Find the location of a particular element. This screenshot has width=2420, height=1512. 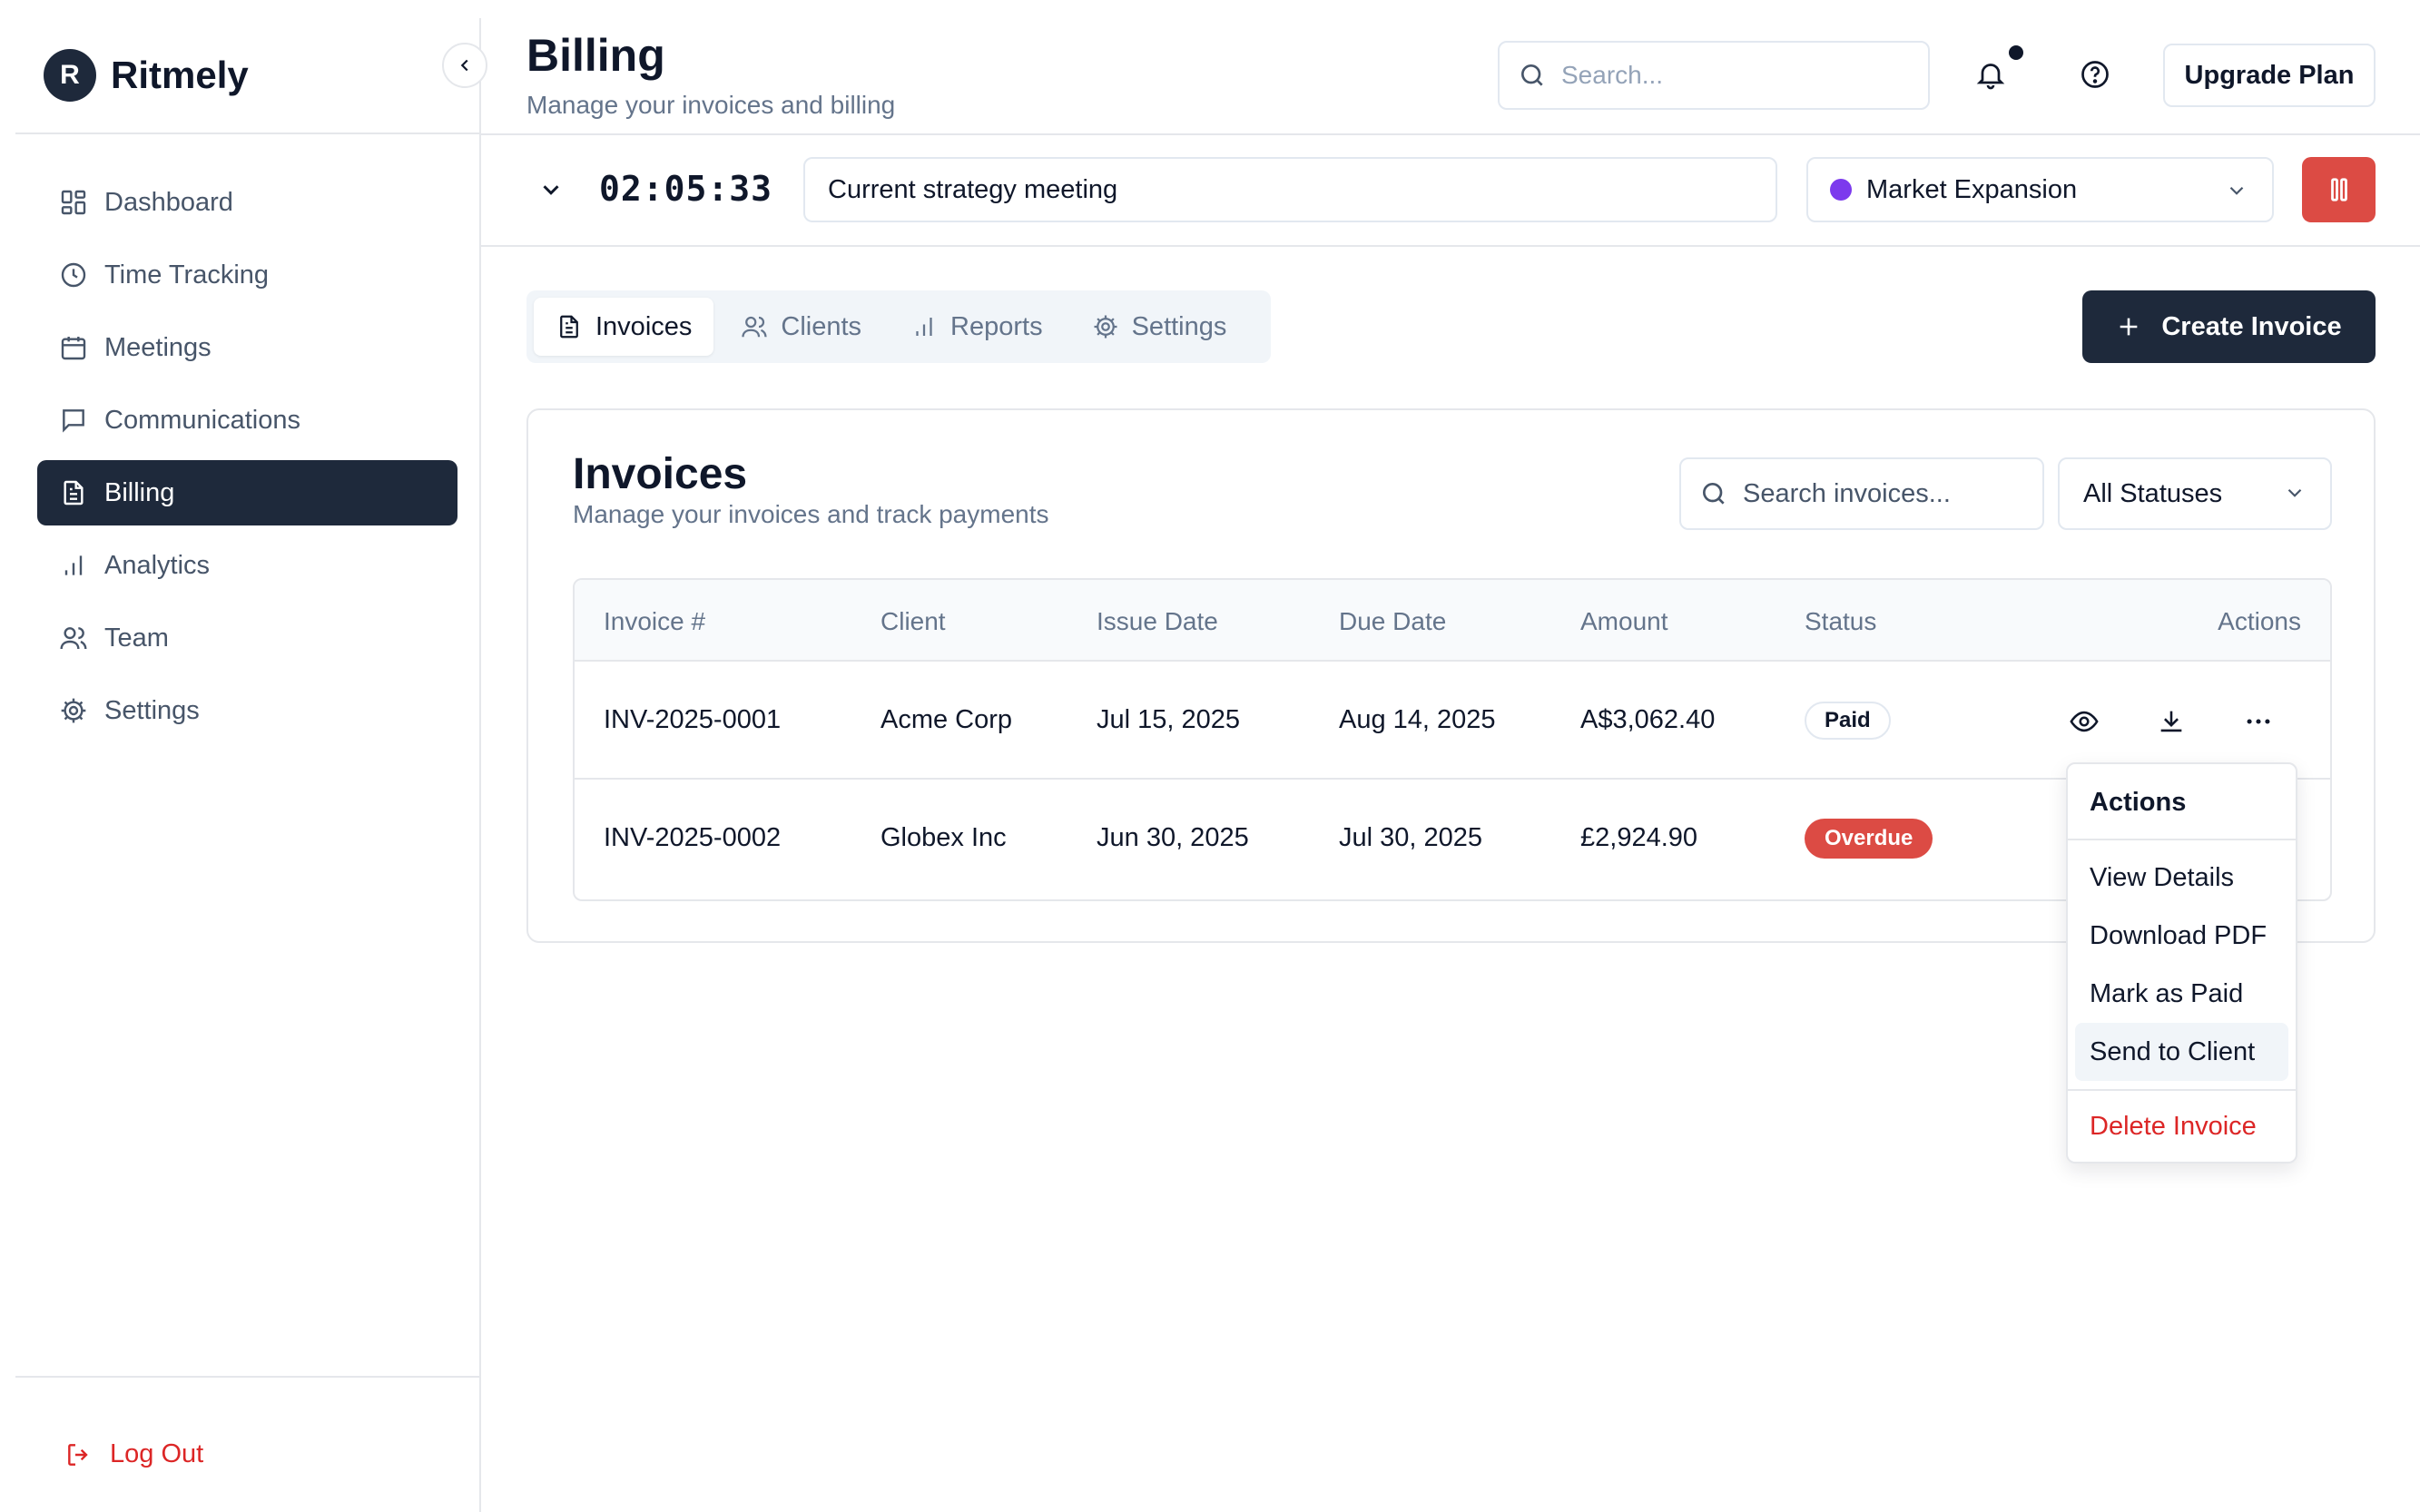

task-description-field: Current strategy meeting is located at coordinates (1290, 189).